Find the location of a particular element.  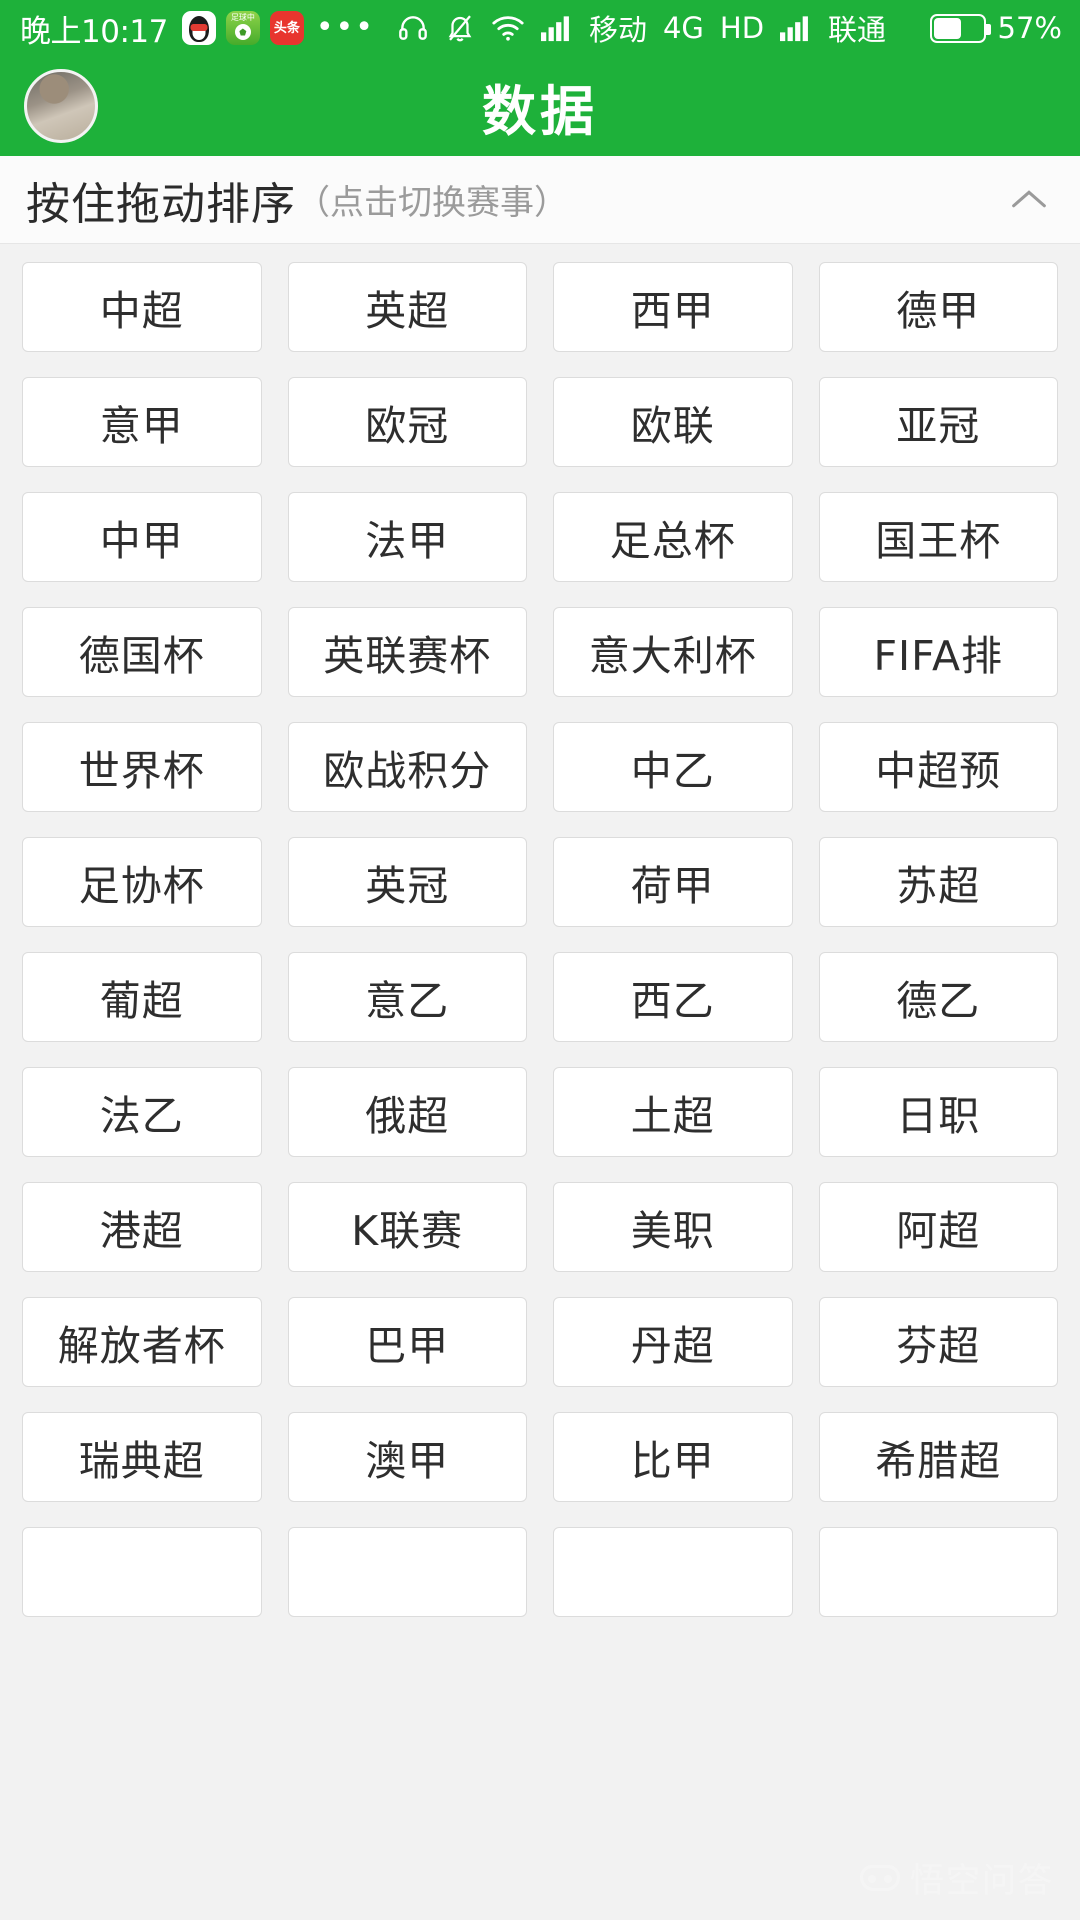

league-cell: 德甲 is located at coordinates (938, 307).